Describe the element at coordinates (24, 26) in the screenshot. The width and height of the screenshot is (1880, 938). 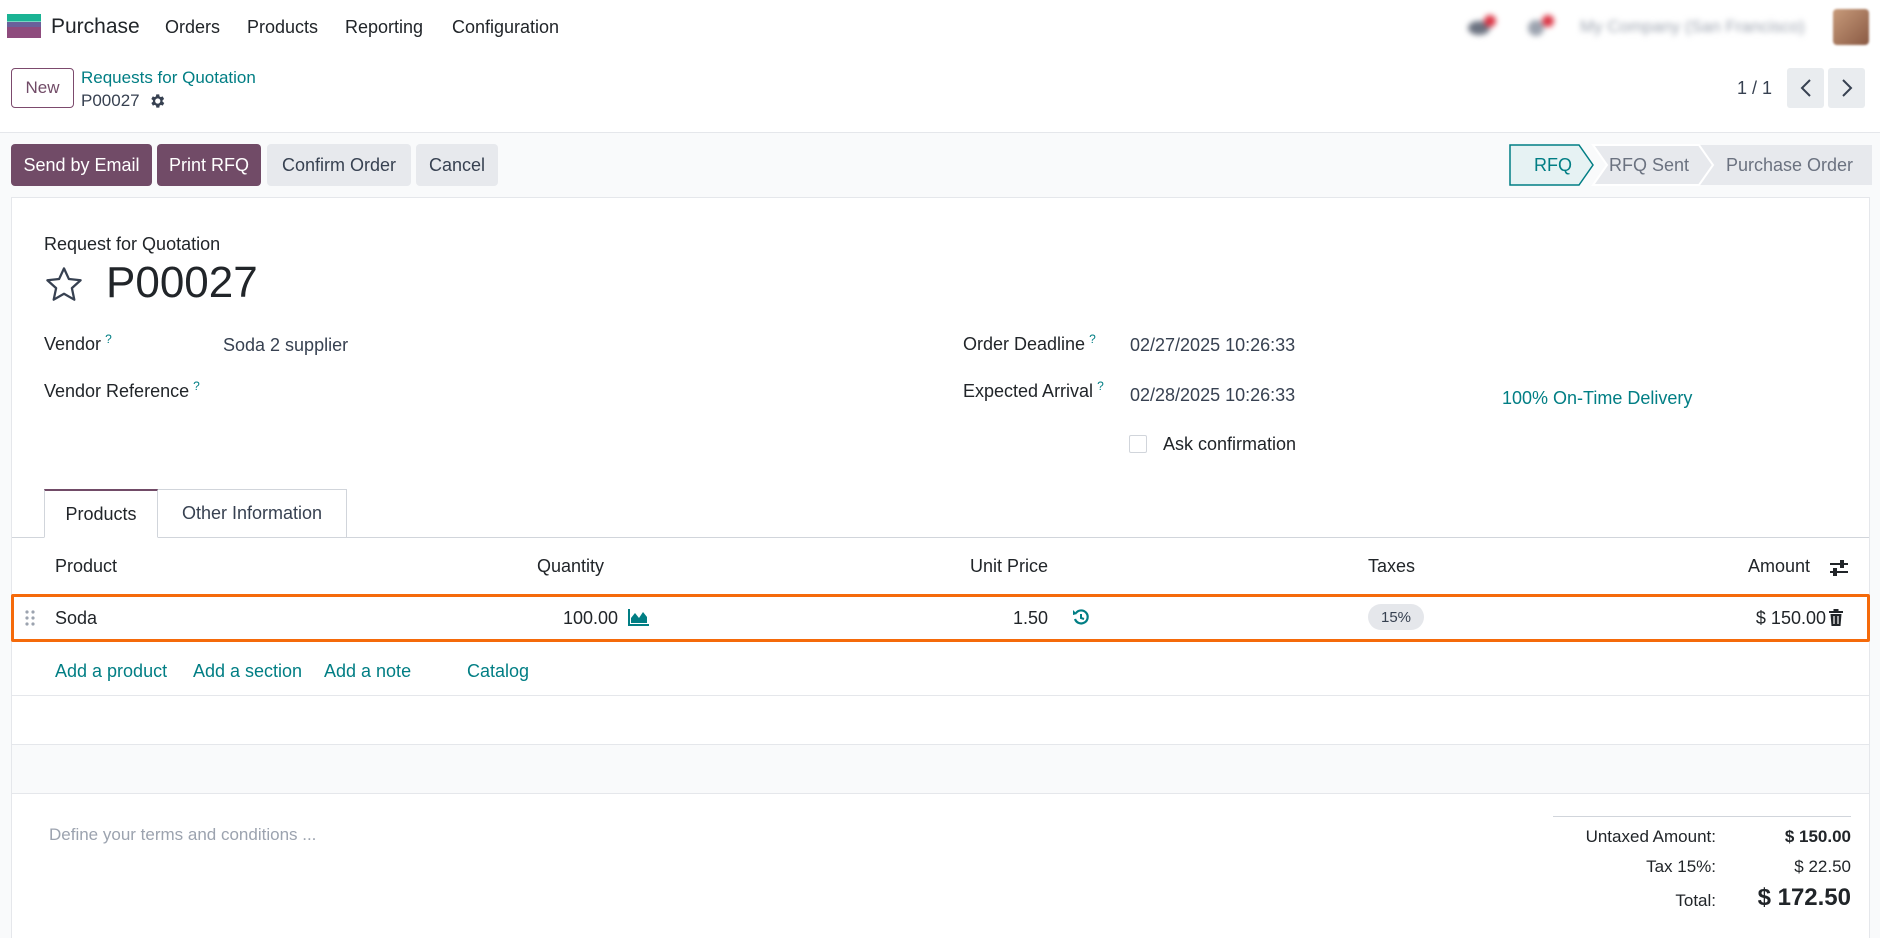
I see `purchase-app-icon` at that location.